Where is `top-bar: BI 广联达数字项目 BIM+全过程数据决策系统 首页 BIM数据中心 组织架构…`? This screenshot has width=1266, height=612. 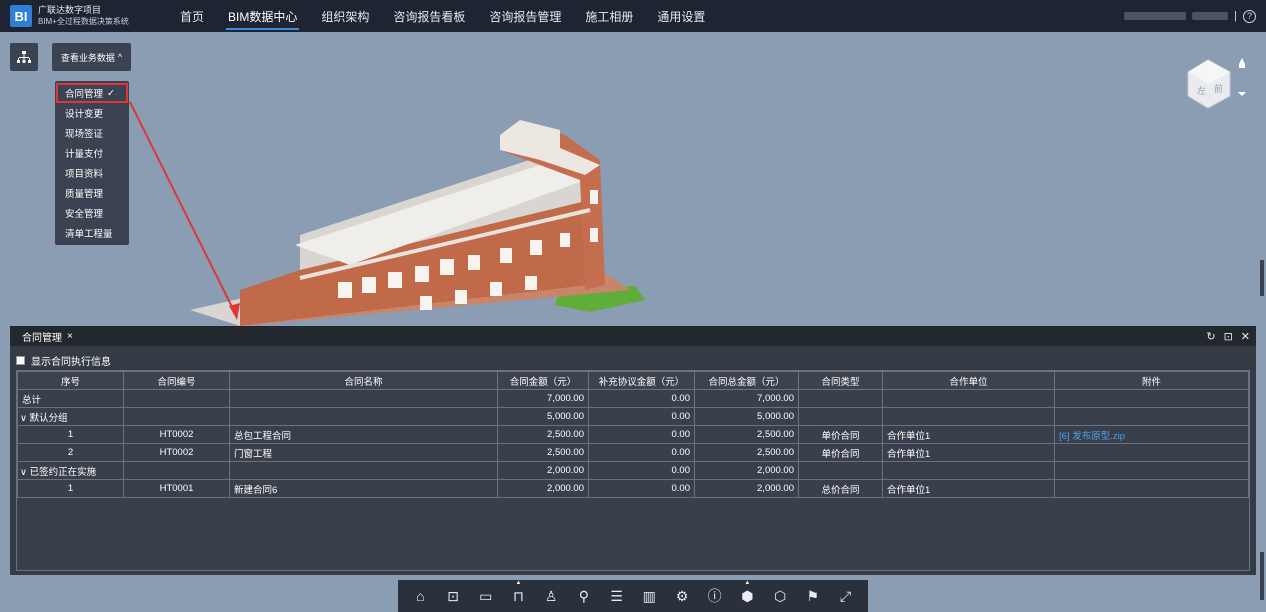
top-bar: BI 广联达数字项目 BIM+全过程数据决策系统 首页 BIM数据中心 组织架构… is located at coordinates (633, 16).